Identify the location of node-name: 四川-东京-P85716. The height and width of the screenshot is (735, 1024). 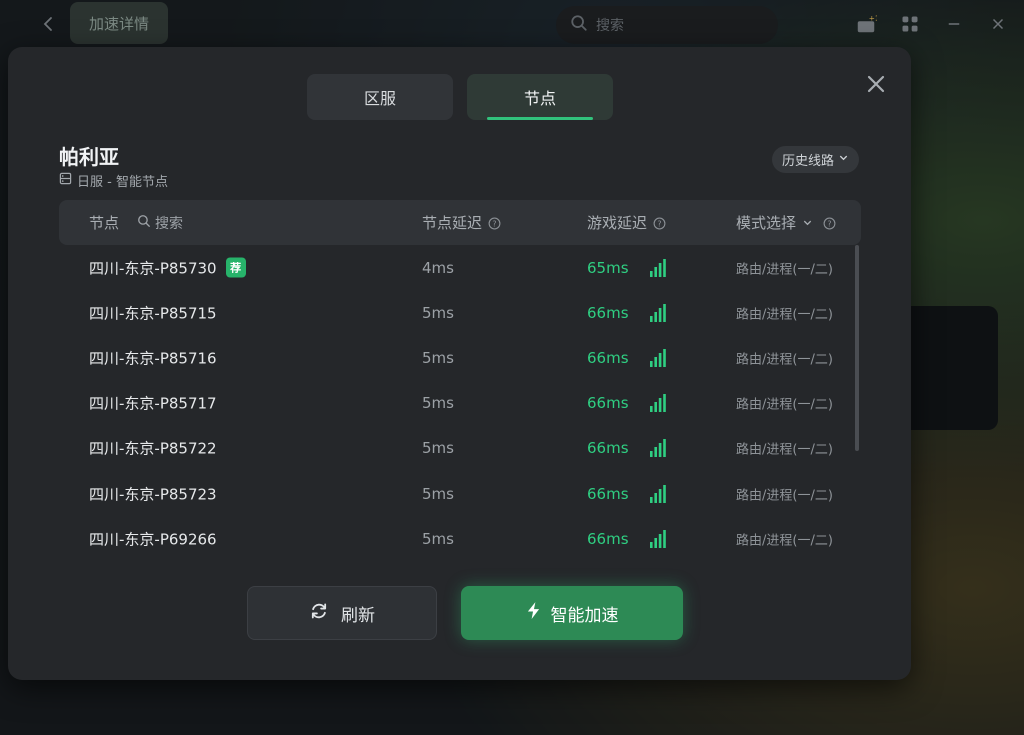
(153, 358).